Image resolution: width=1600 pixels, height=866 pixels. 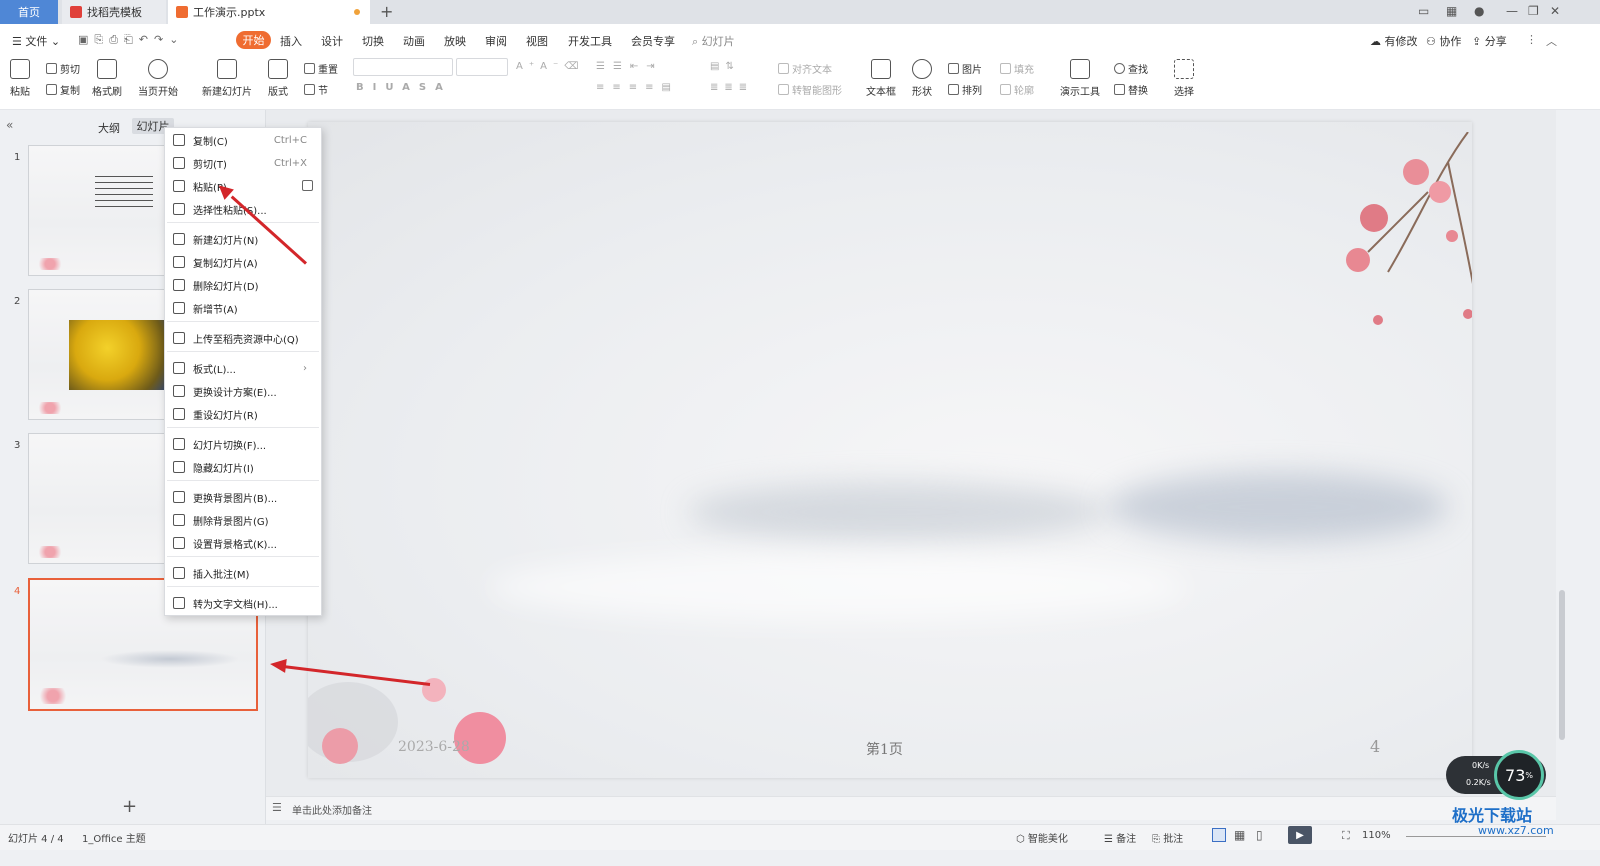 What do you see at coordinates (269, 12) in the screenshot?
I see `tab-document: 工作演示.pptx` at bounding box center [269, 12].